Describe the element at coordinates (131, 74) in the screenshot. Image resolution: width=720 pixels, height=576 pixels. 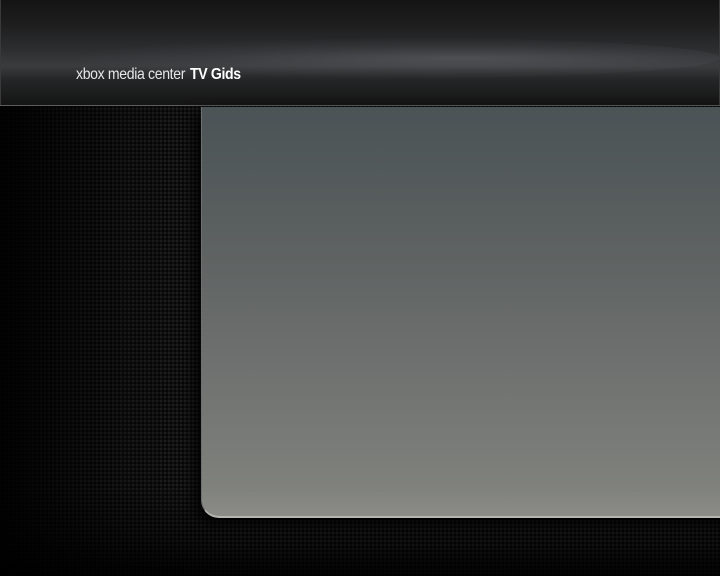
I see `app-name-label: xbox media center` at that location.